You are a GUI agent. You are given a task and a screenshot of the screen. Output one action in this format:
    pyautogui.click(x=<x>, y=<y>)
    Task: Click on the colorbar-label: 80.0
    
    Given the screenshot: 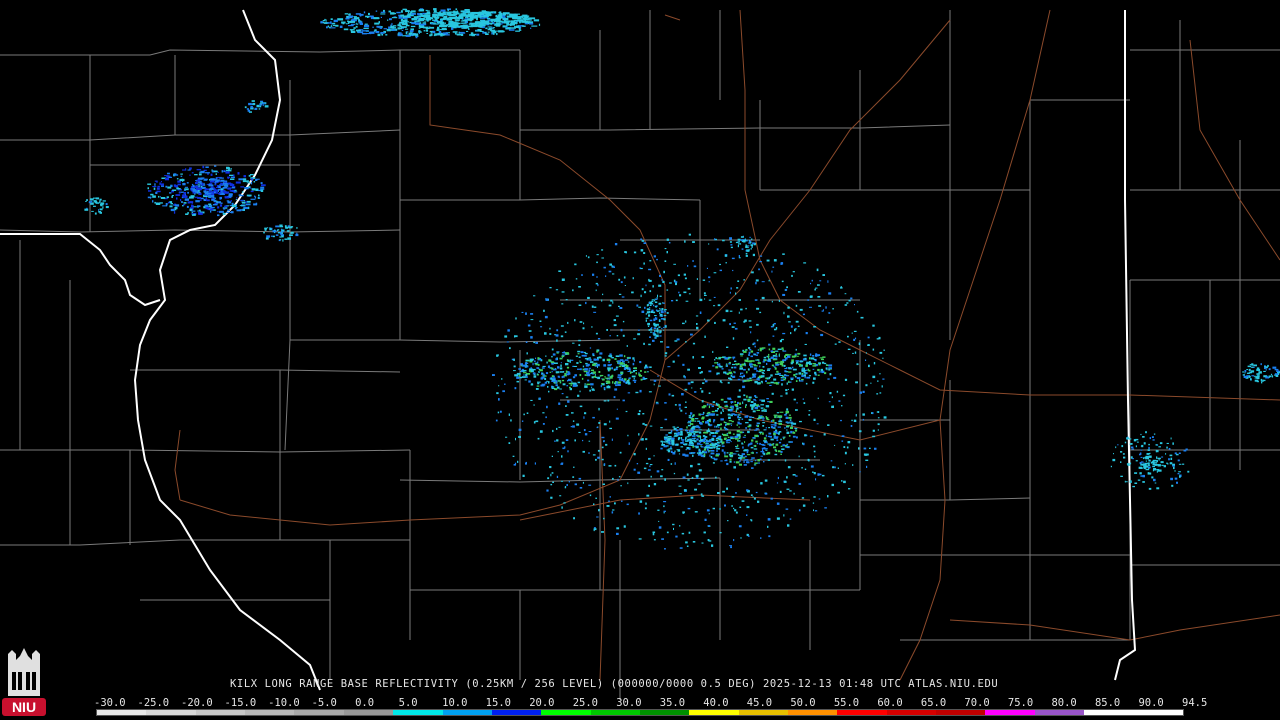 What is the action you would take?
    pyautogui.click(x=1064, y=703)
    